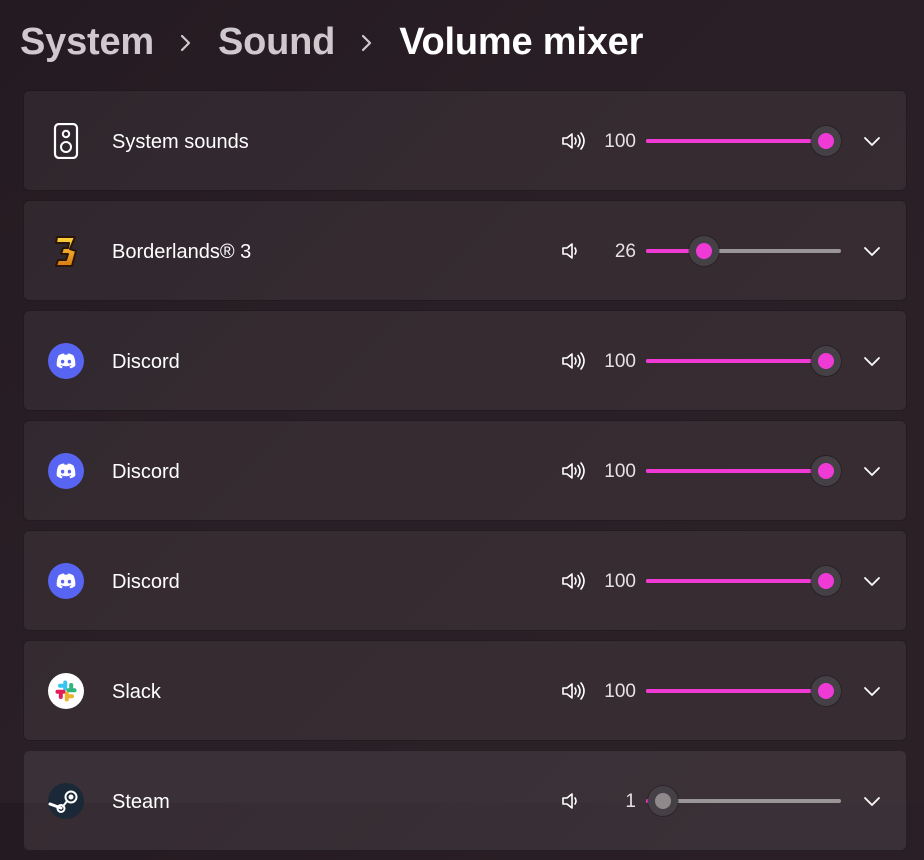 The image size is (924, 860). I want to click on app-name: Borderlands® 3, so click(182, 252).